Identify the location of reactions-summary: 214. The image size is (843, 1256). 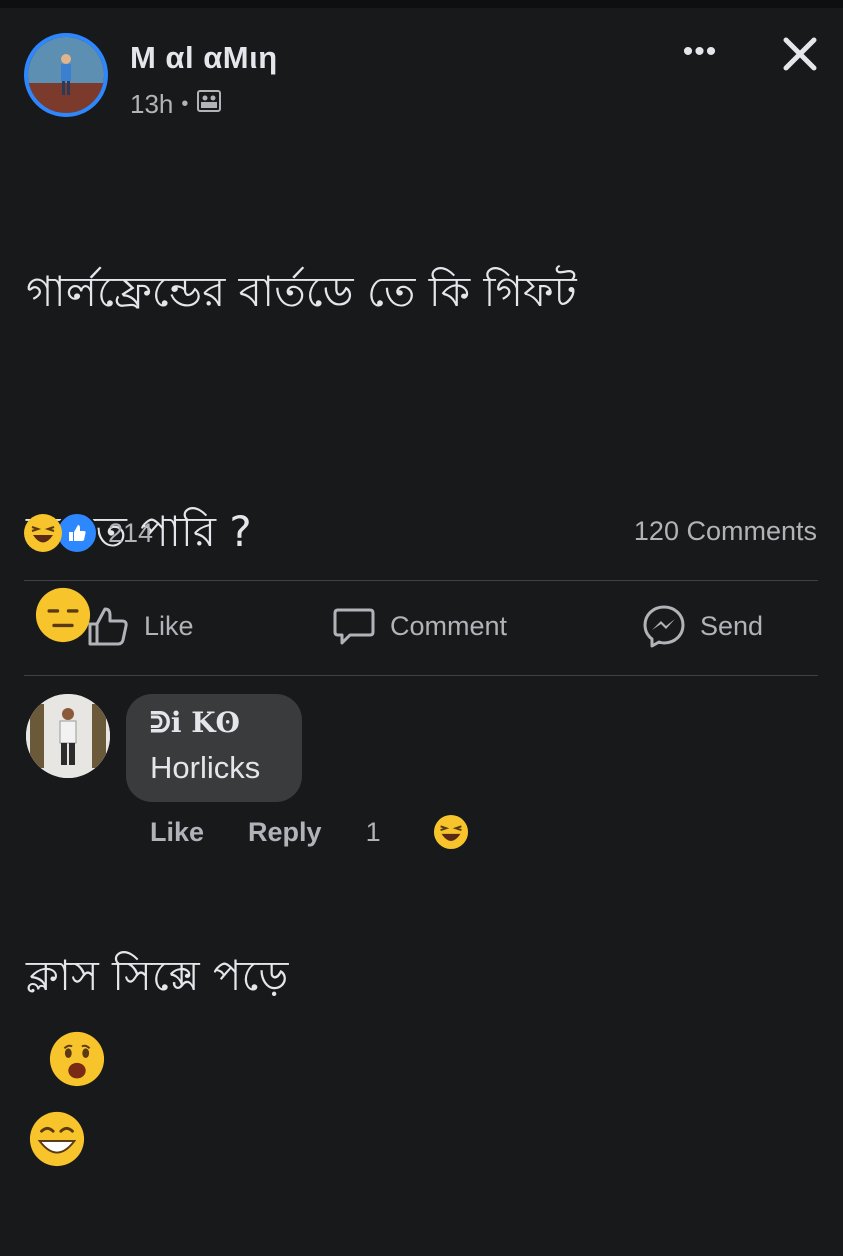
(88, 533).